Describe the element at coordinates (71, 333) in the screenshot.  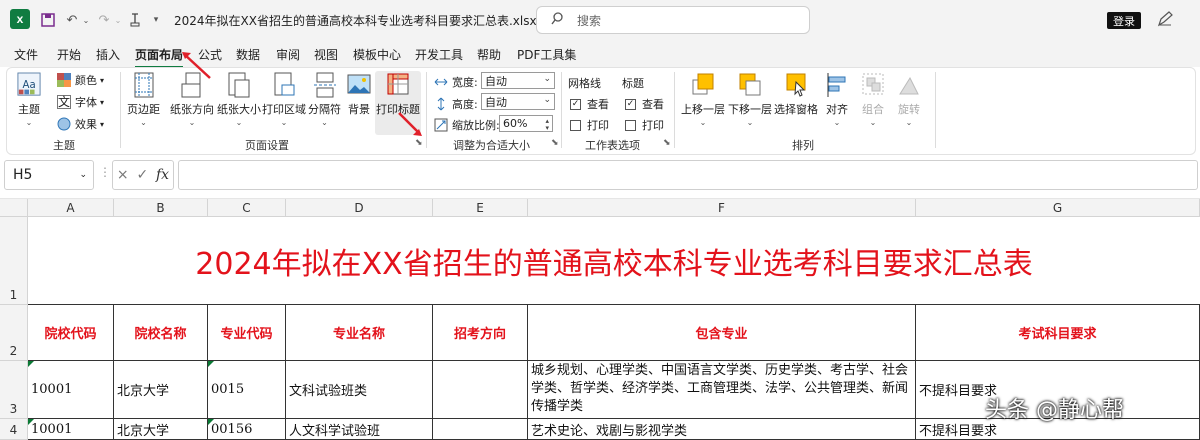
I see `header-cell: 院校代码` at that location.